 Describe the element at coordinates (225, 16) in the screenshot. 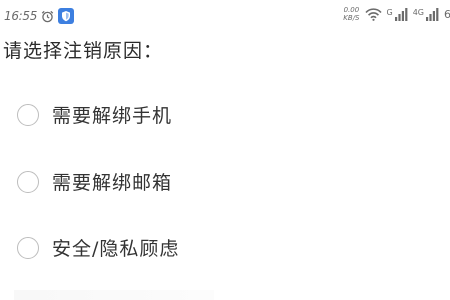

I see `status-bar: 16:55 0.00 KB/S G 4G 6` at that location.